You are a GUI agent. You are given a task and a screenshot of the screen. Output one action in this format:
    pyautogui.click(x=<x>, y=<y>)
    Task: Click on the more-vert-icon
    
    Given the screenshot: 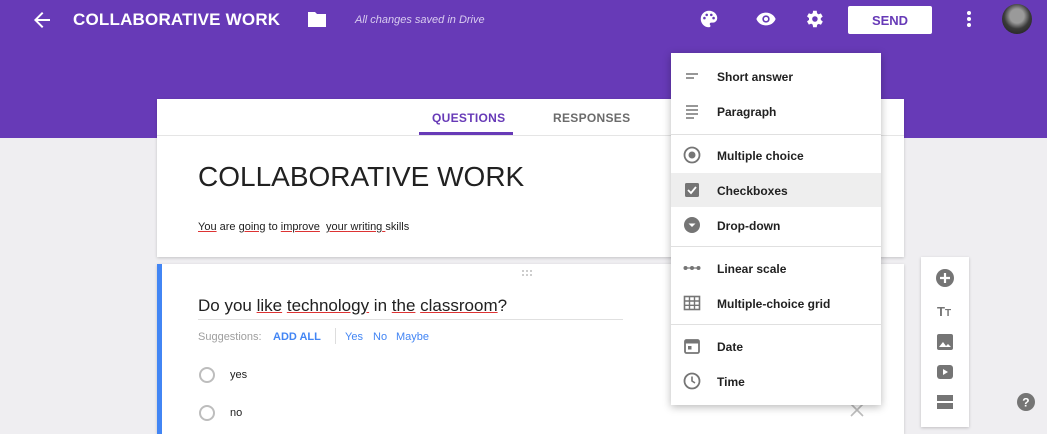 What is the action you would take?
    pyautogui.click(x=969, y=19)
    